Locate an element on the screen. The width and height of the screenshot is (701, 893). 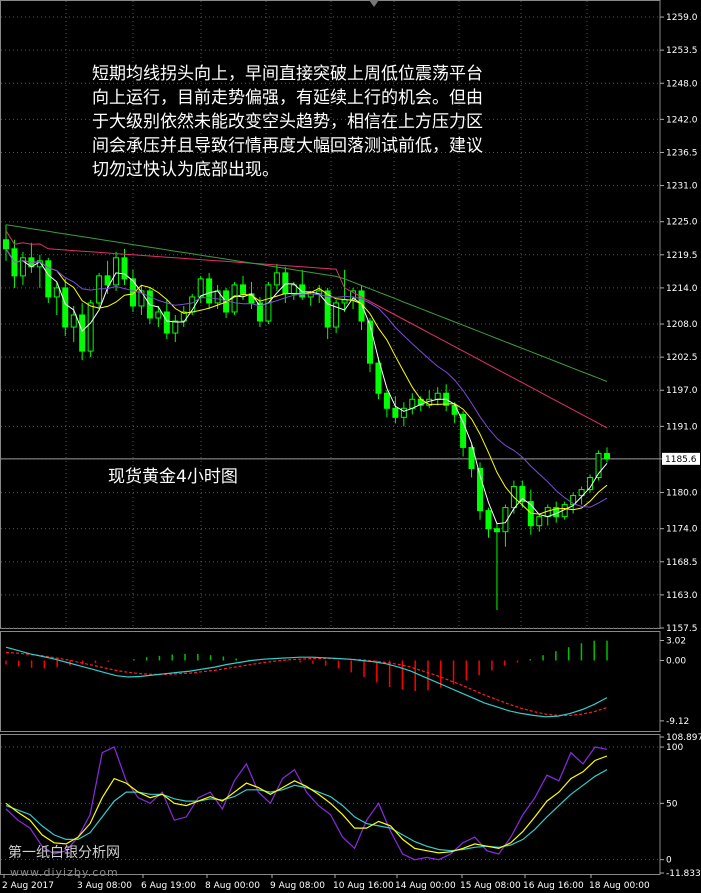
macd-y-tick-label: -9.12 is located at coordinates (677, 722).